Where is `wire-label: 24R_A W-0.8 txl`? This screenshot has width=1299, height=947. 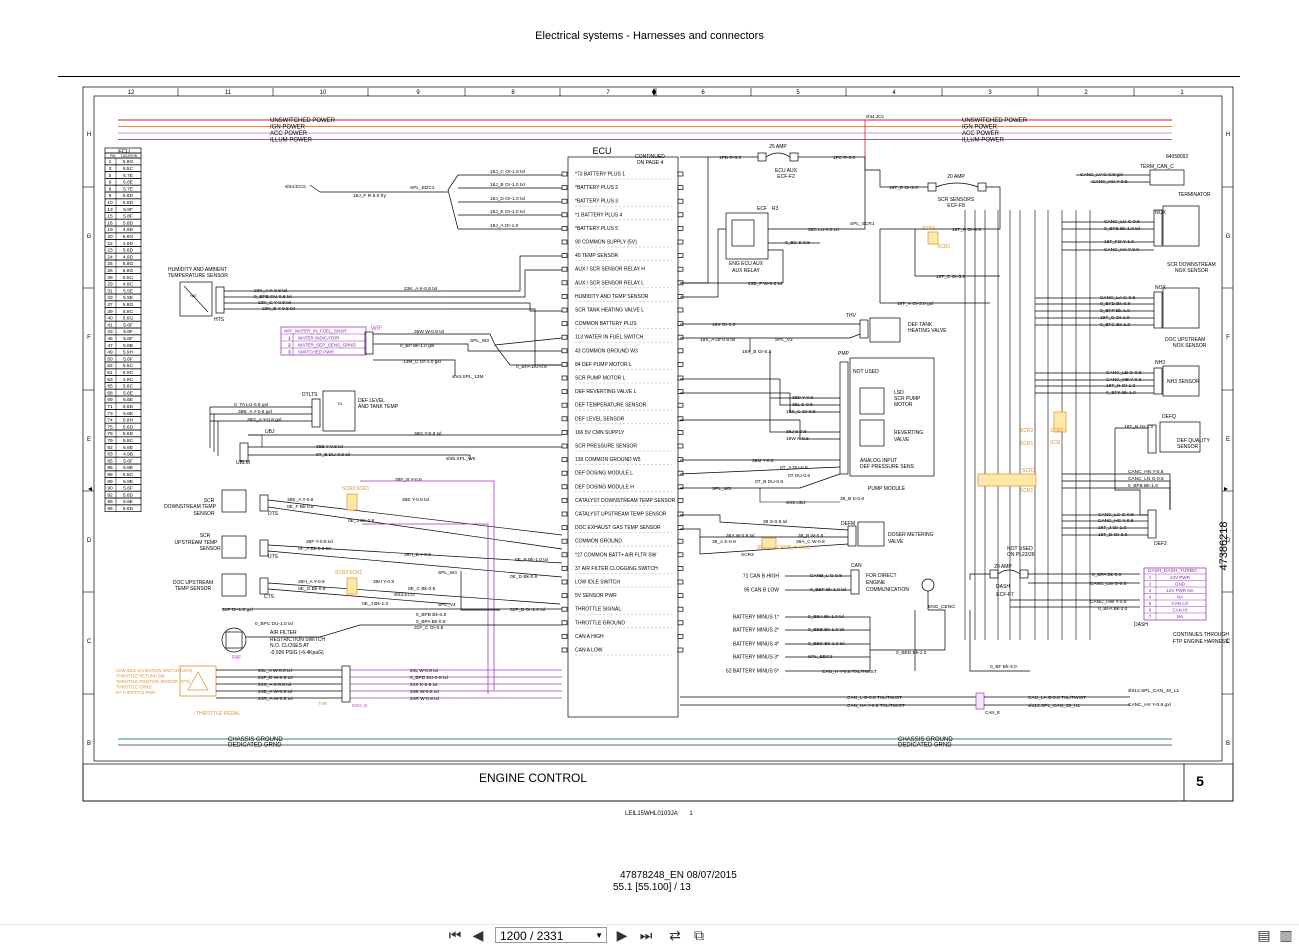
wire-label: 24R_A W-0.8 txl is located at coordinates (275, 699).